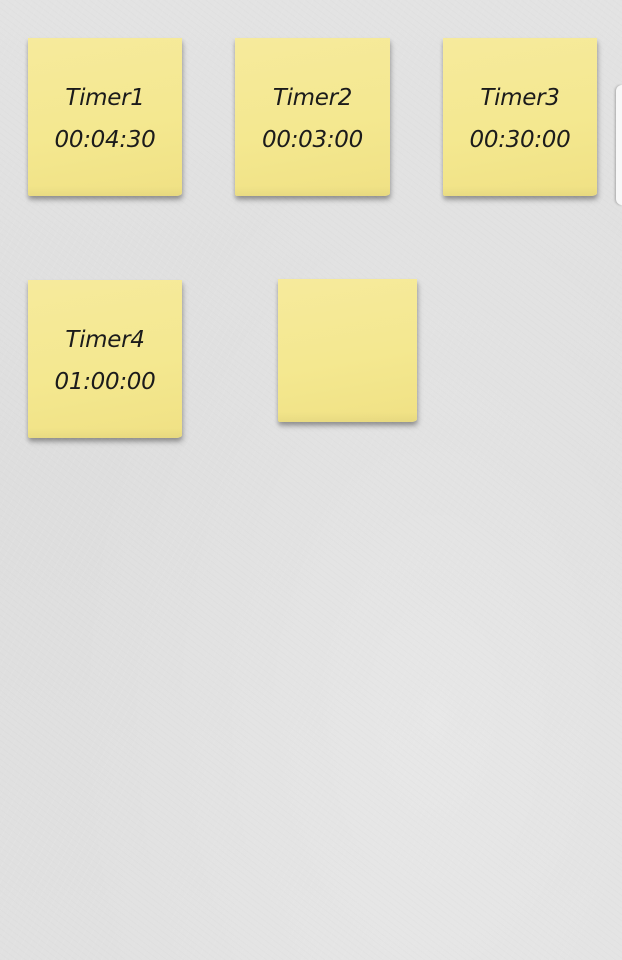  What do you see at coordinates (312, 117) in the screenshot?
I see `timer-note-2: Timer2 00:03:00` at bounding box center [312, 117].